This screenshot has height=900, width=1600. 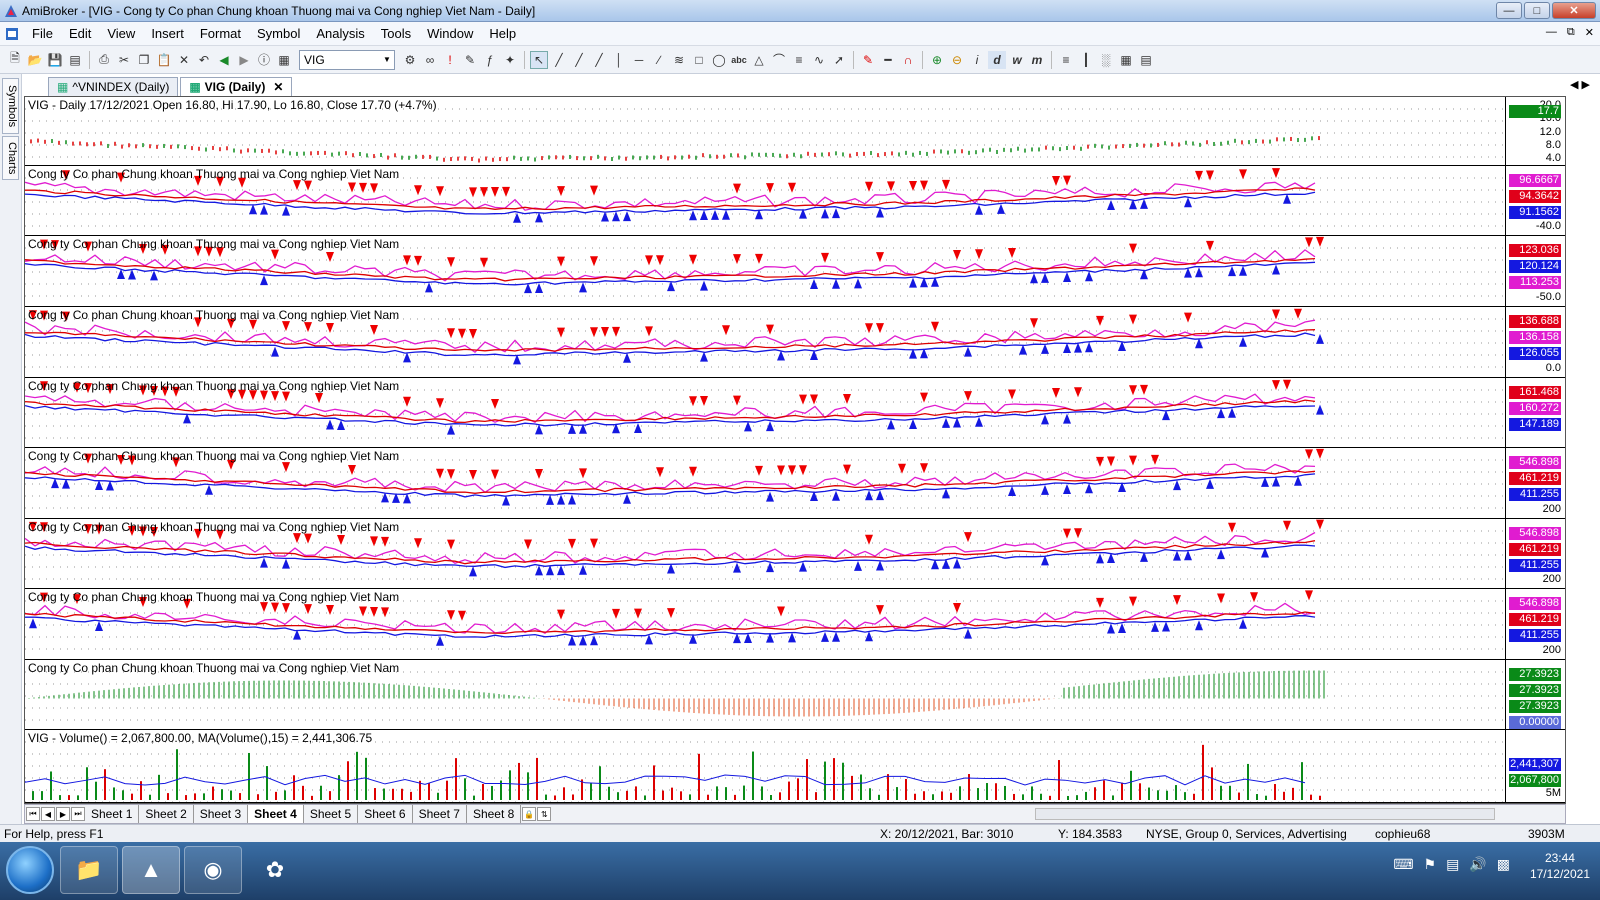 I want to click on menu-symbol: Symbol, so click(x=278, y=33).